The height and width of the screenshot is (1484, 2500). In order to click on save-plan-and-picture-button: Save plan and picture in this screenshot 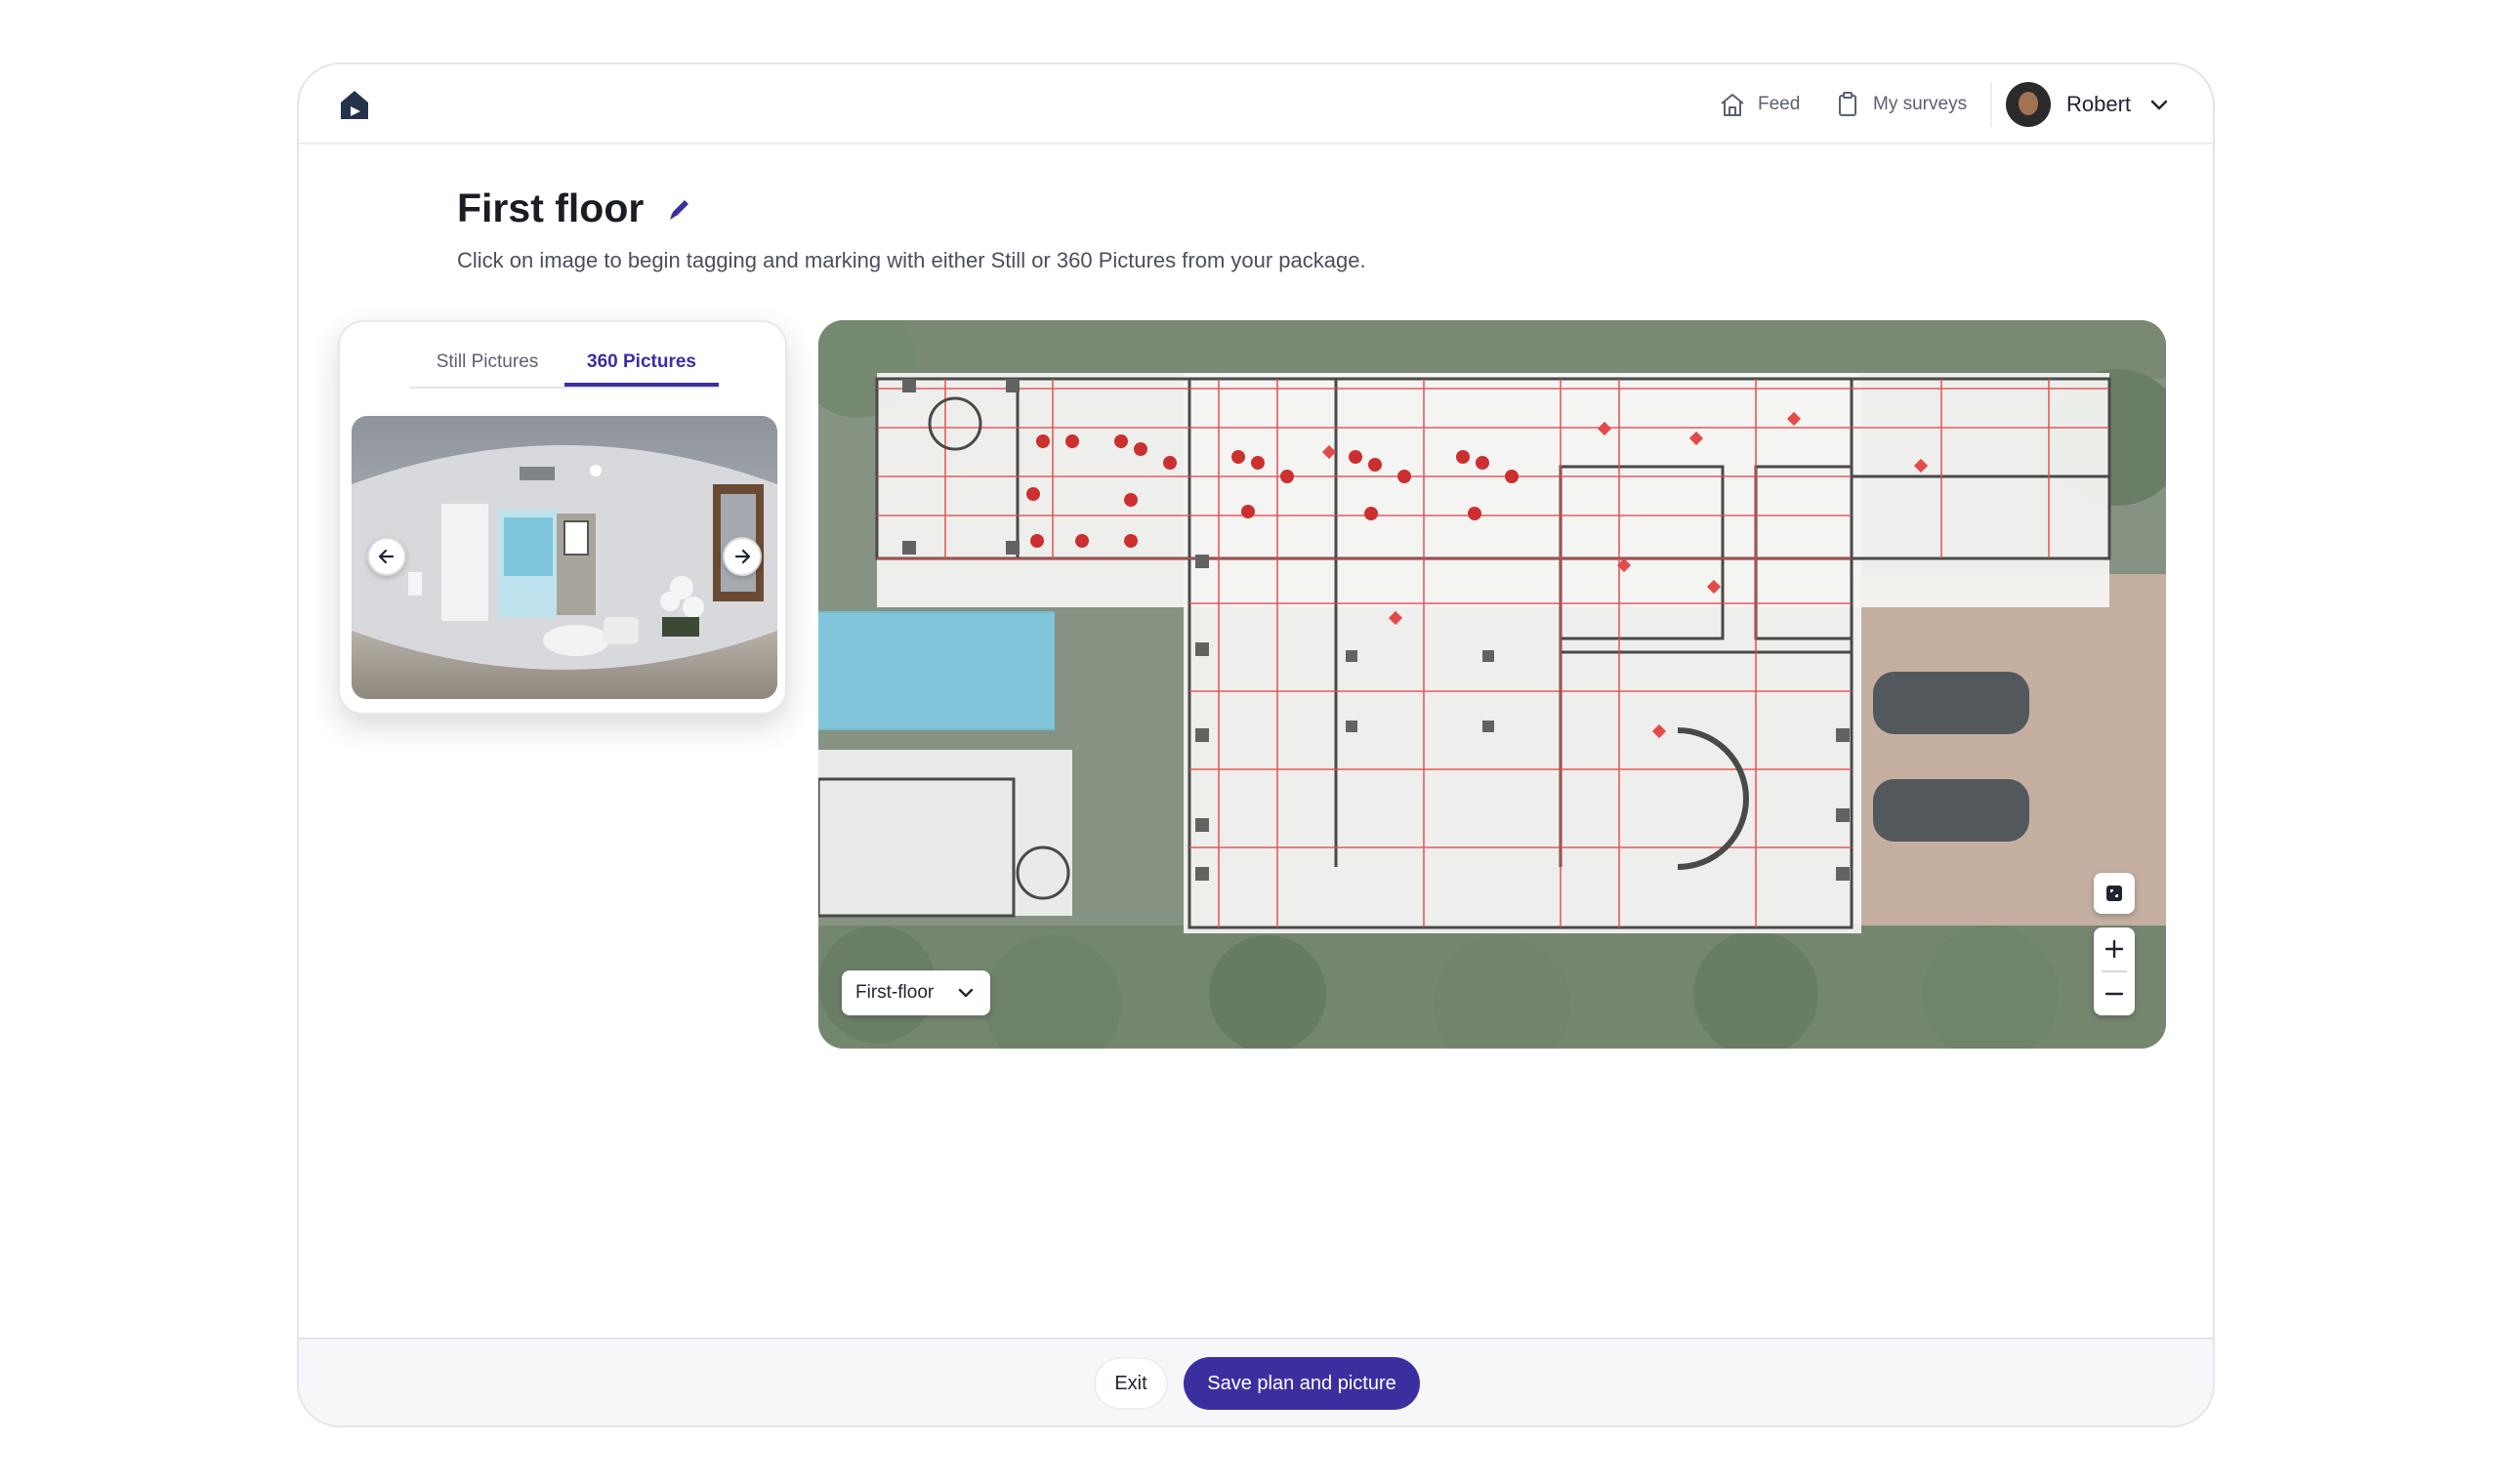, I will do `click(1302, 1383)`.